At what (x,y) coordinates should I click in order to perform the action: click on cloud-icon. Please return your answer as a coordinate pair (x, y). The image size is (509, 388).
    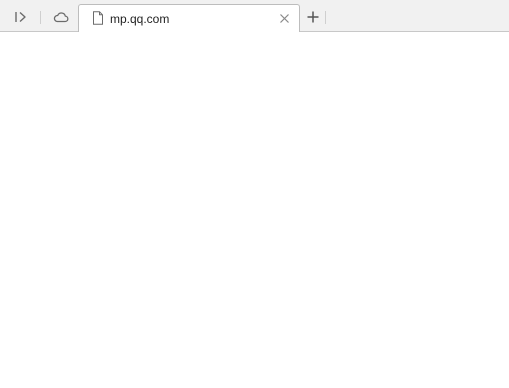
    Looking at the image, I should click on (61, 17).